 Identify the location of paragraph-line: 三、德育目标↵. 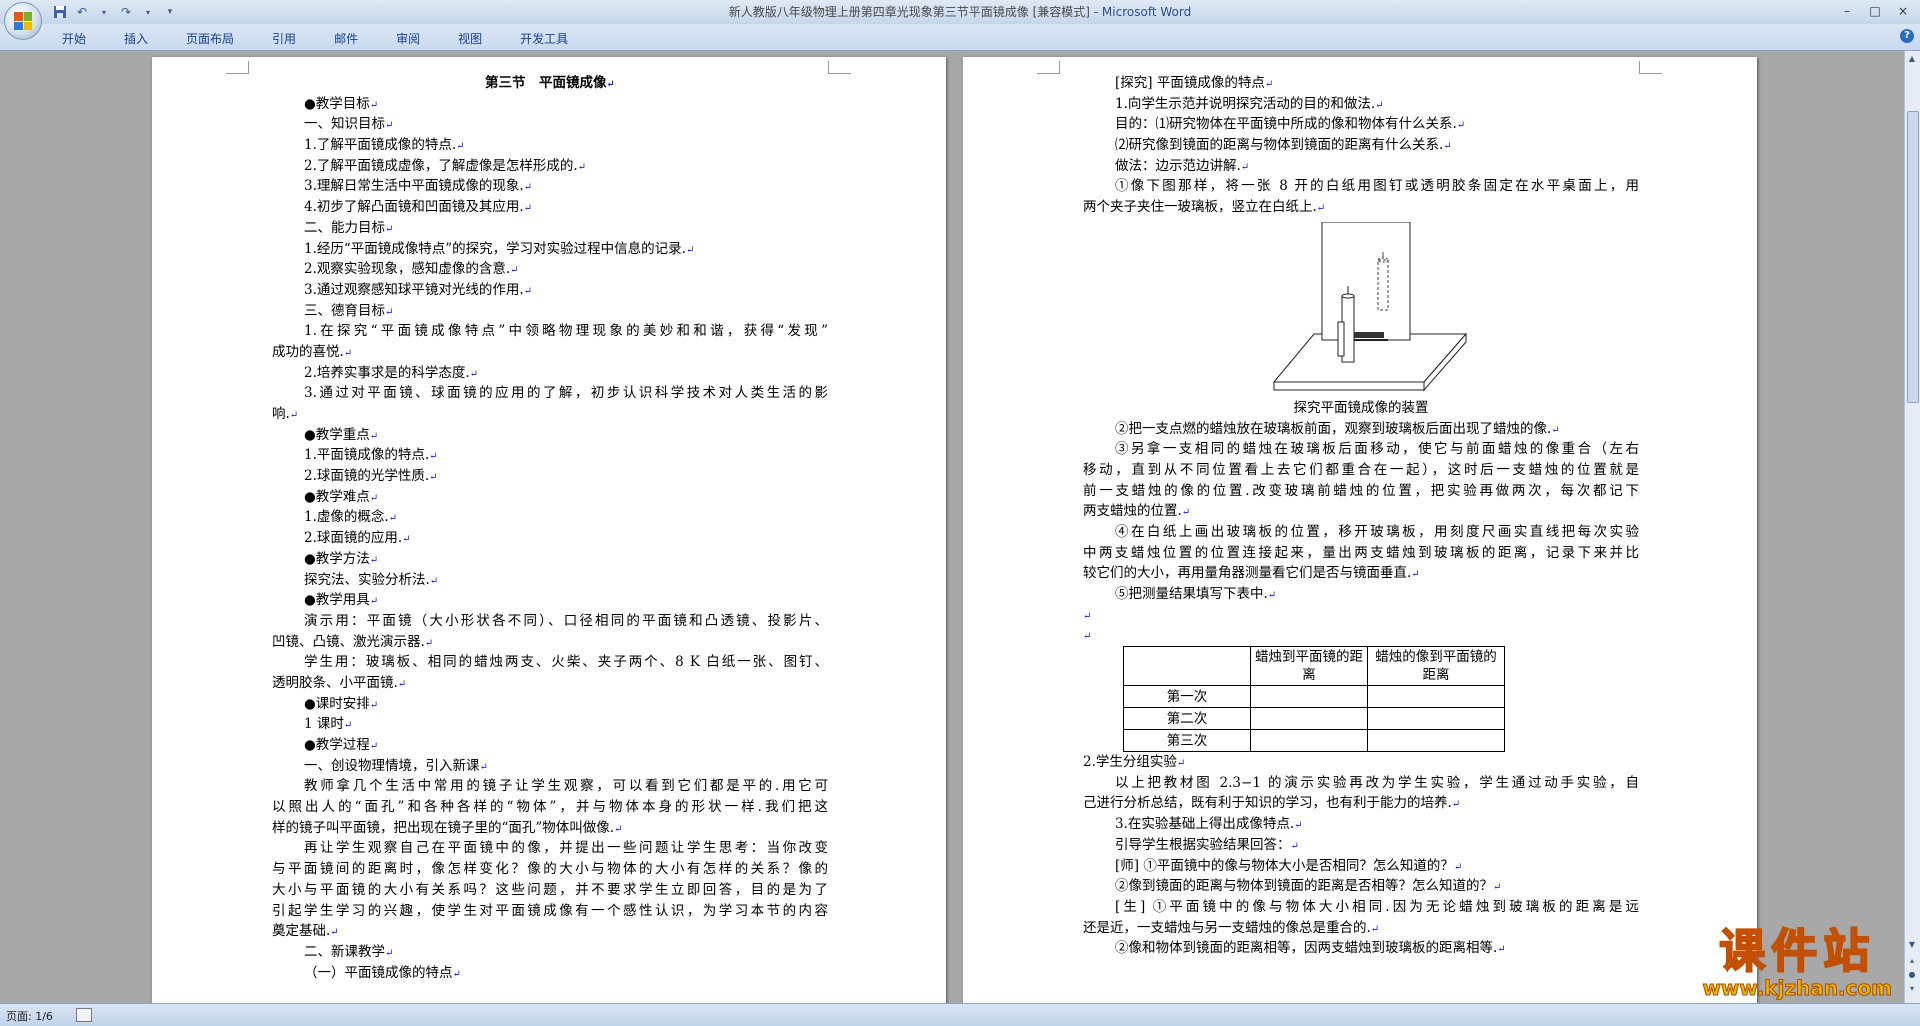
(349, 310).